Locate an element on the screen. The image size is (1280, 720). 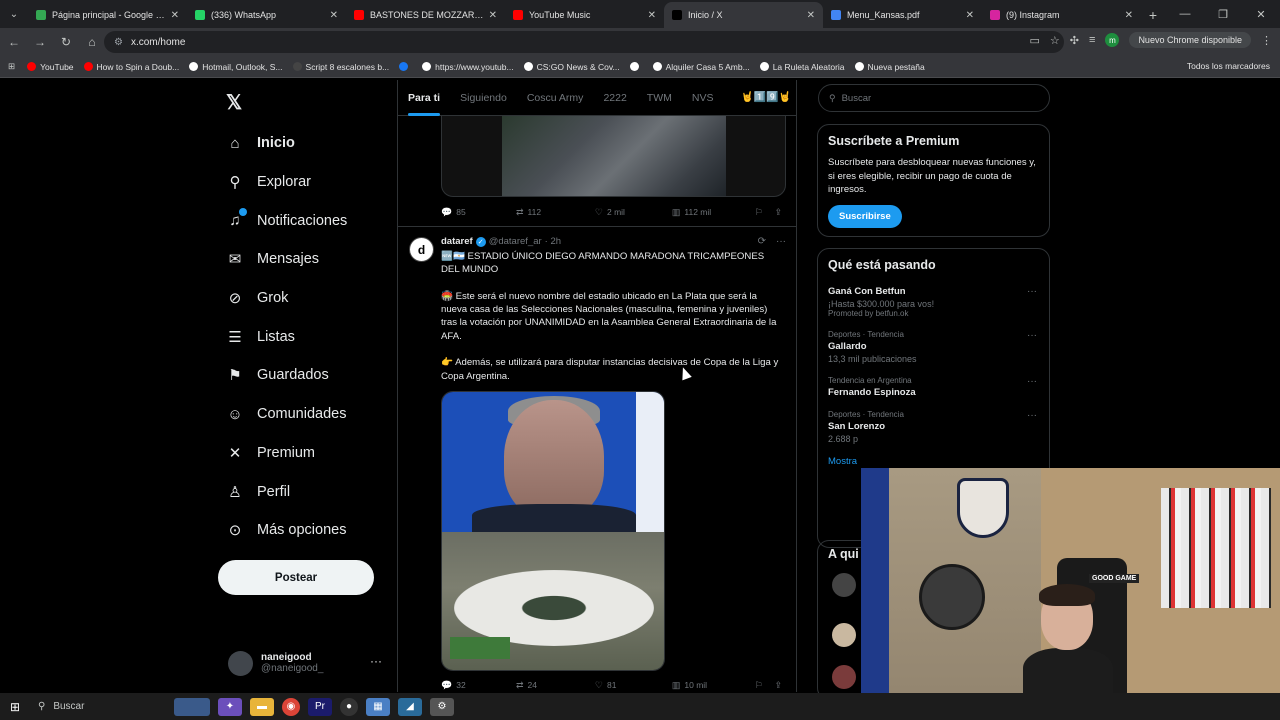
bookmark-item: YouTube is located at coordinates (50, 67).